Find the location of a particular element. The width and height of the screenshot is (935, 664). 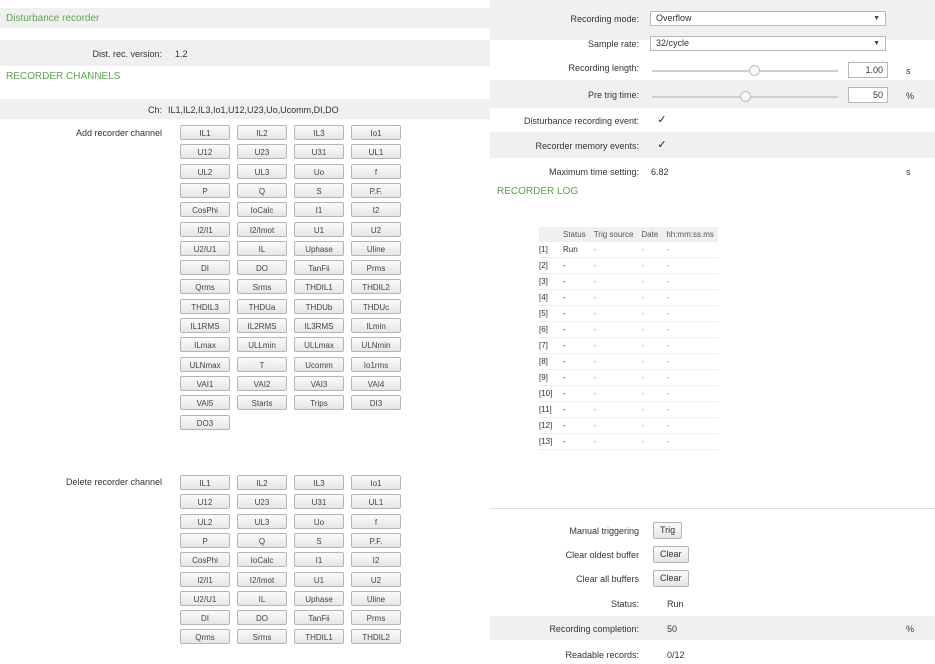

add-channel-ulnmax-button: ULNmax is located at coordinates (205, 364).